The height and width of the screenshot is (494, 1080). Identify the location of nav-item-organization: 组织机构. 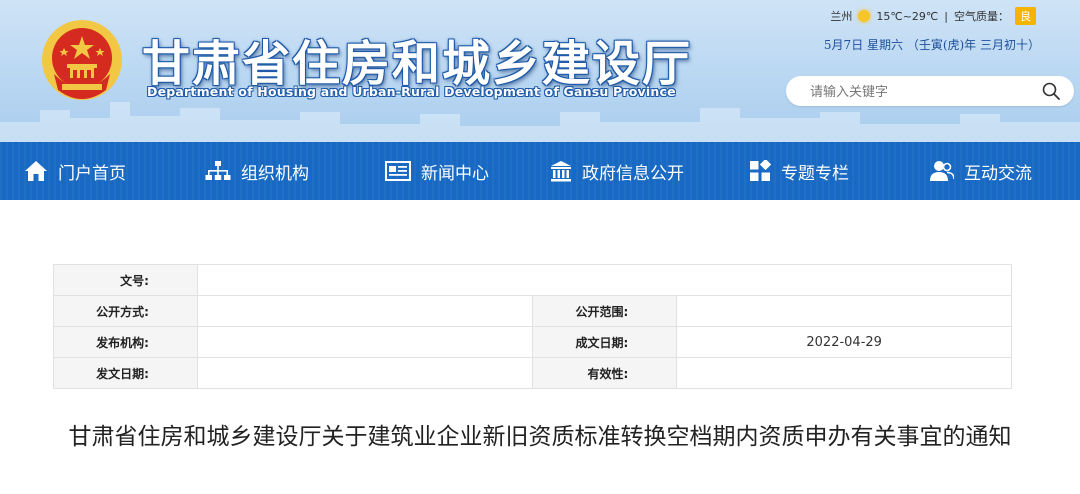
(295, 171).